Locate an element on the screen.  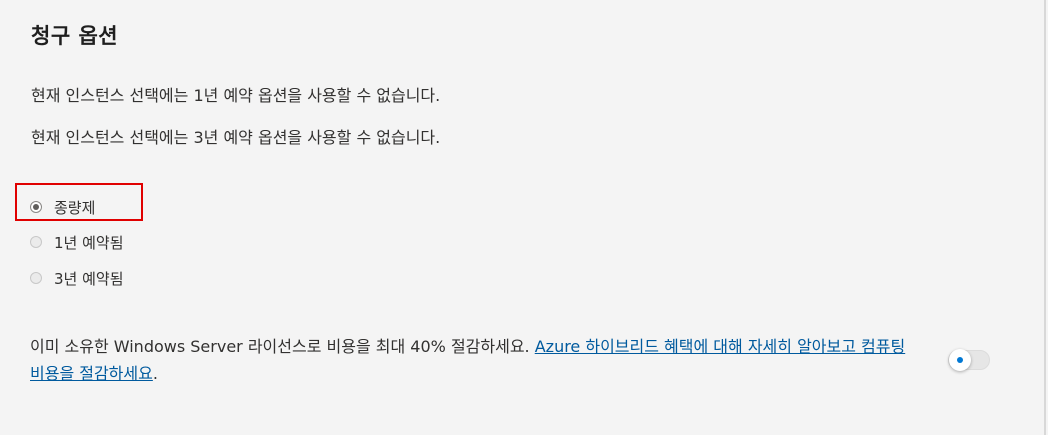
toggle-knob is located at coordinates (960, 360).